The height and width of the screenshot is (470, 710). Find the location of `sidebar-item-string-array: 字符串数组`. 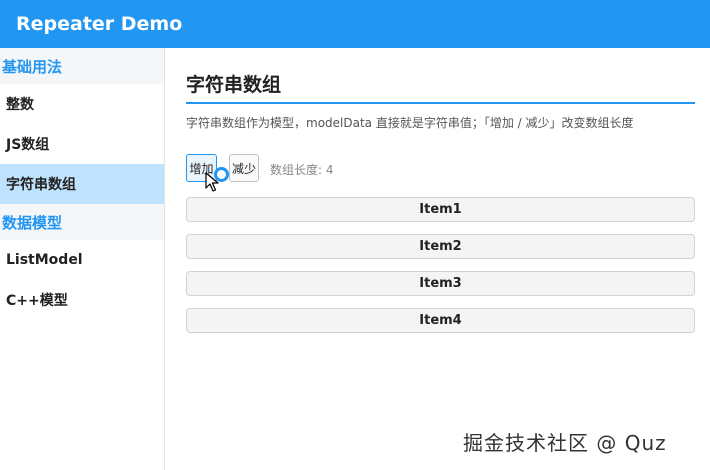

sidebar-item-string-array: 字符串数组 is located at coordinates (82, 184).